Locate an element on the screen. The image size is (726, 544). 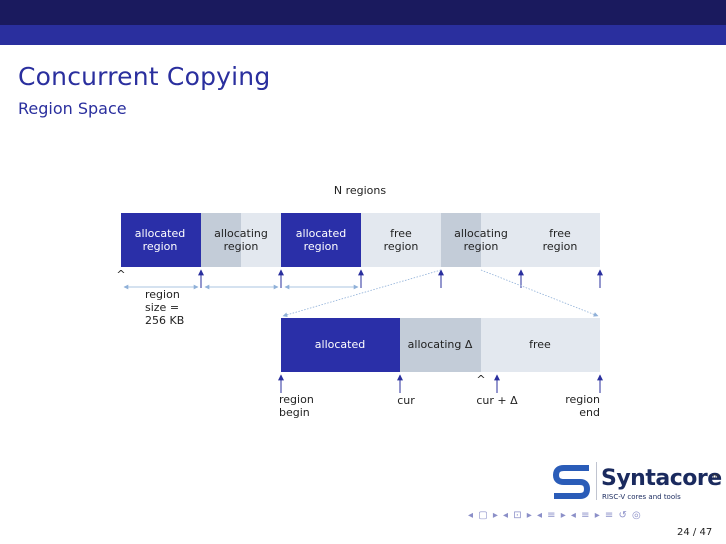
region-label-5a: allocating is located at coordinates (481, 233).